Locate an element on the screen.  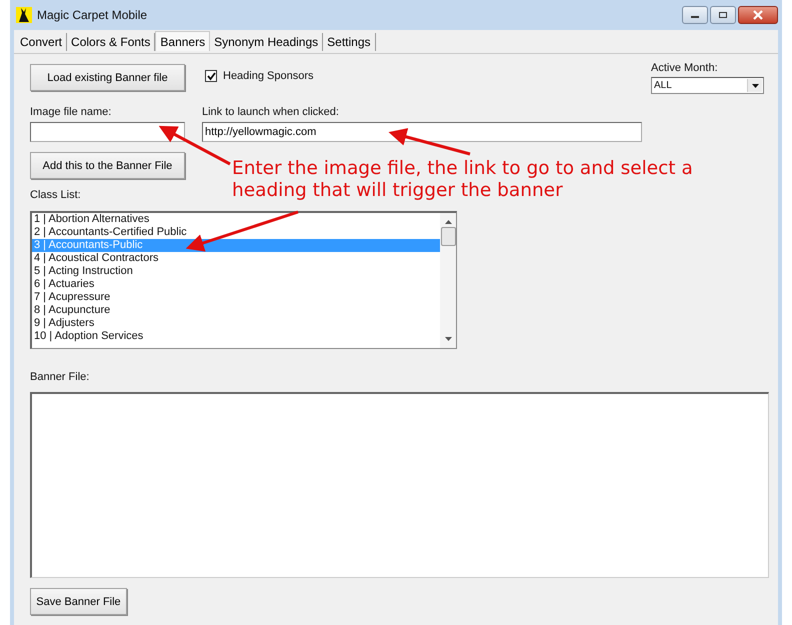
list-item: 9 | Adjusters is located at coordinates (236, 323).